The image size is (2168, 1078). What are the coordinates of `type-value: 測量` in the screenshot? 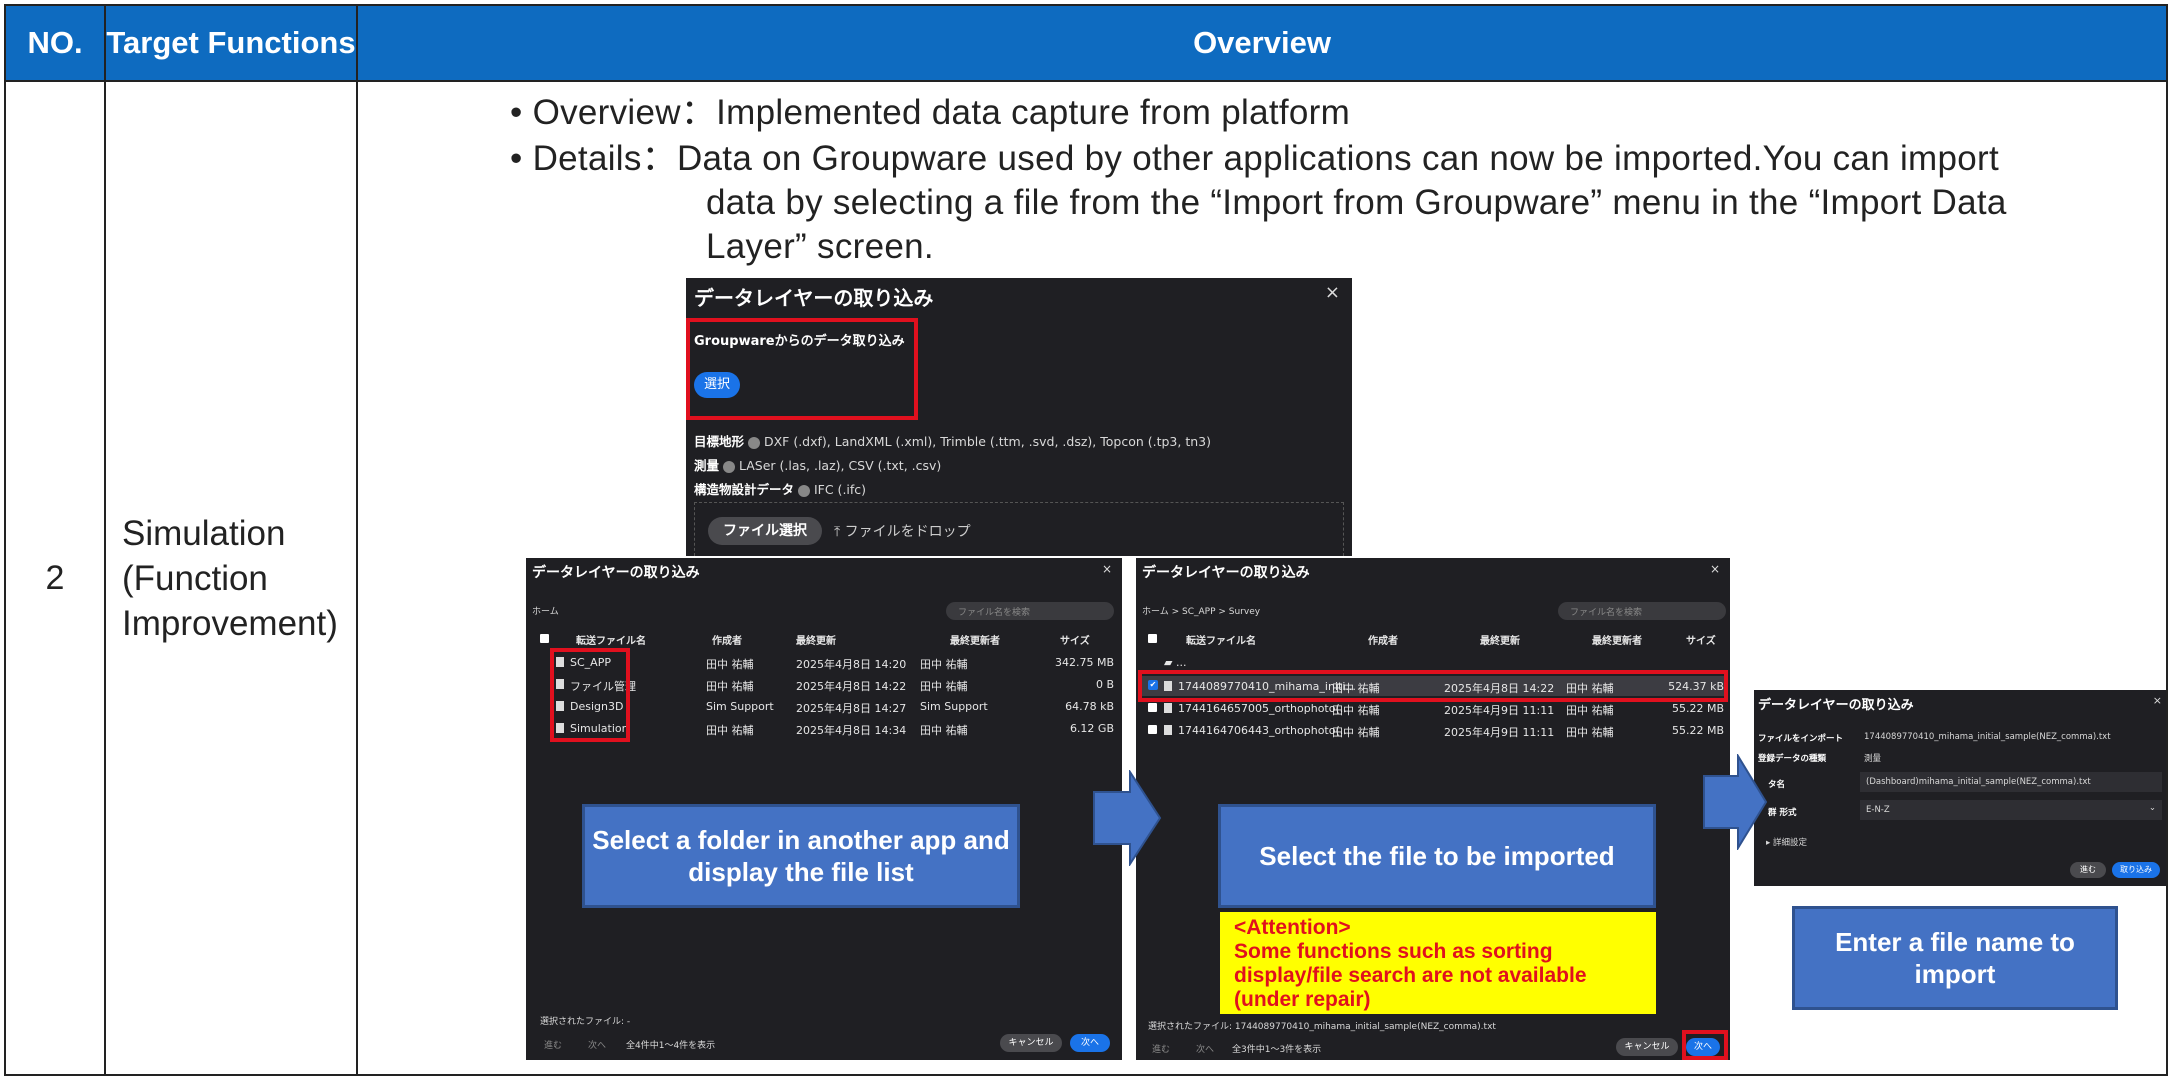 It's located at (1873, 759).